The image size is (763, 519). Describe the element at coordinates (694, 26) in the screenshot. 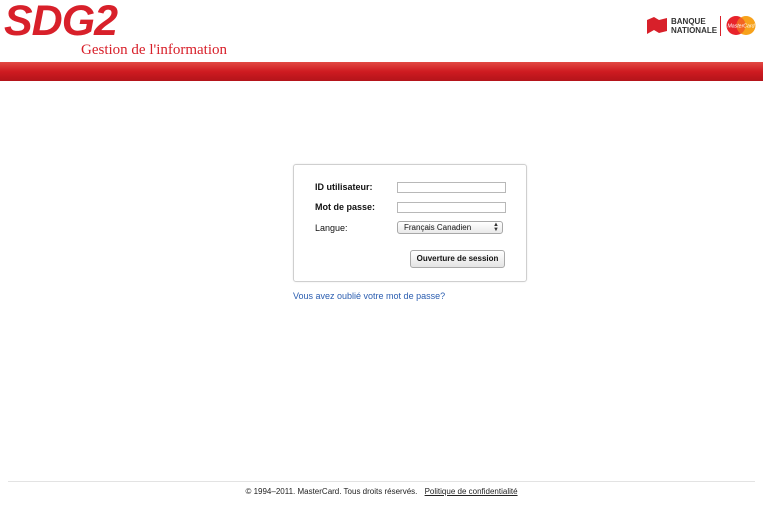

I see `bank-name: BANQUE NATIONALE` at that location.